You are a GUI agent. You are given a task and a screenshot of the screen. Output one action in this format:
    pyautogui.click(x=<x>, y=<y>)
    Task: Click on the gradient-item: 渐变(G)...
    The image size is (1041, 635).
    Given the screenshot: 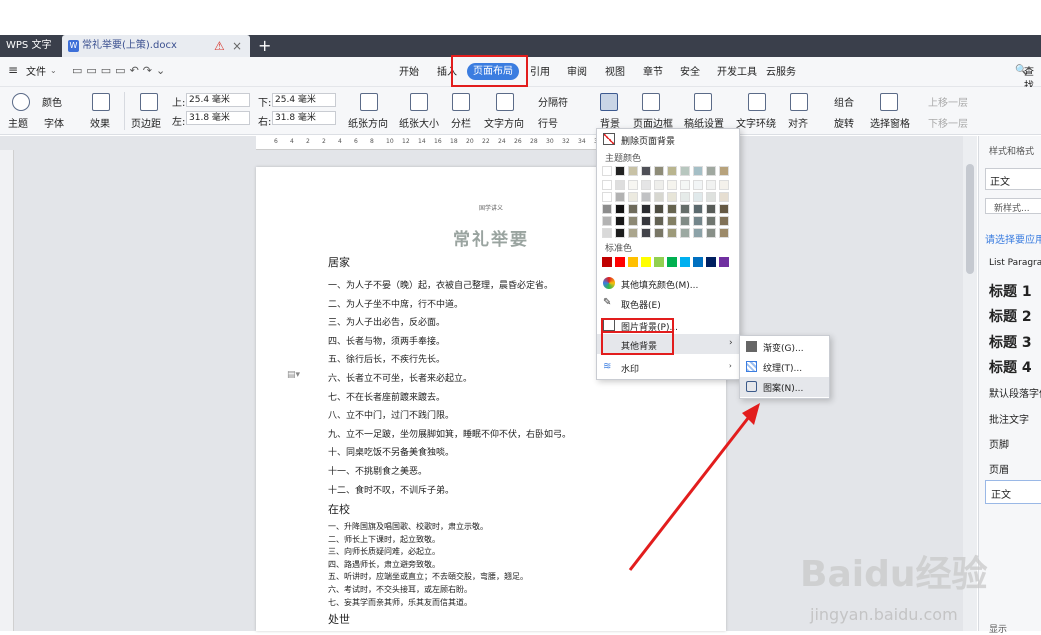 What is the action you would take?
    pyautogui.click(x=783, y=347)
    